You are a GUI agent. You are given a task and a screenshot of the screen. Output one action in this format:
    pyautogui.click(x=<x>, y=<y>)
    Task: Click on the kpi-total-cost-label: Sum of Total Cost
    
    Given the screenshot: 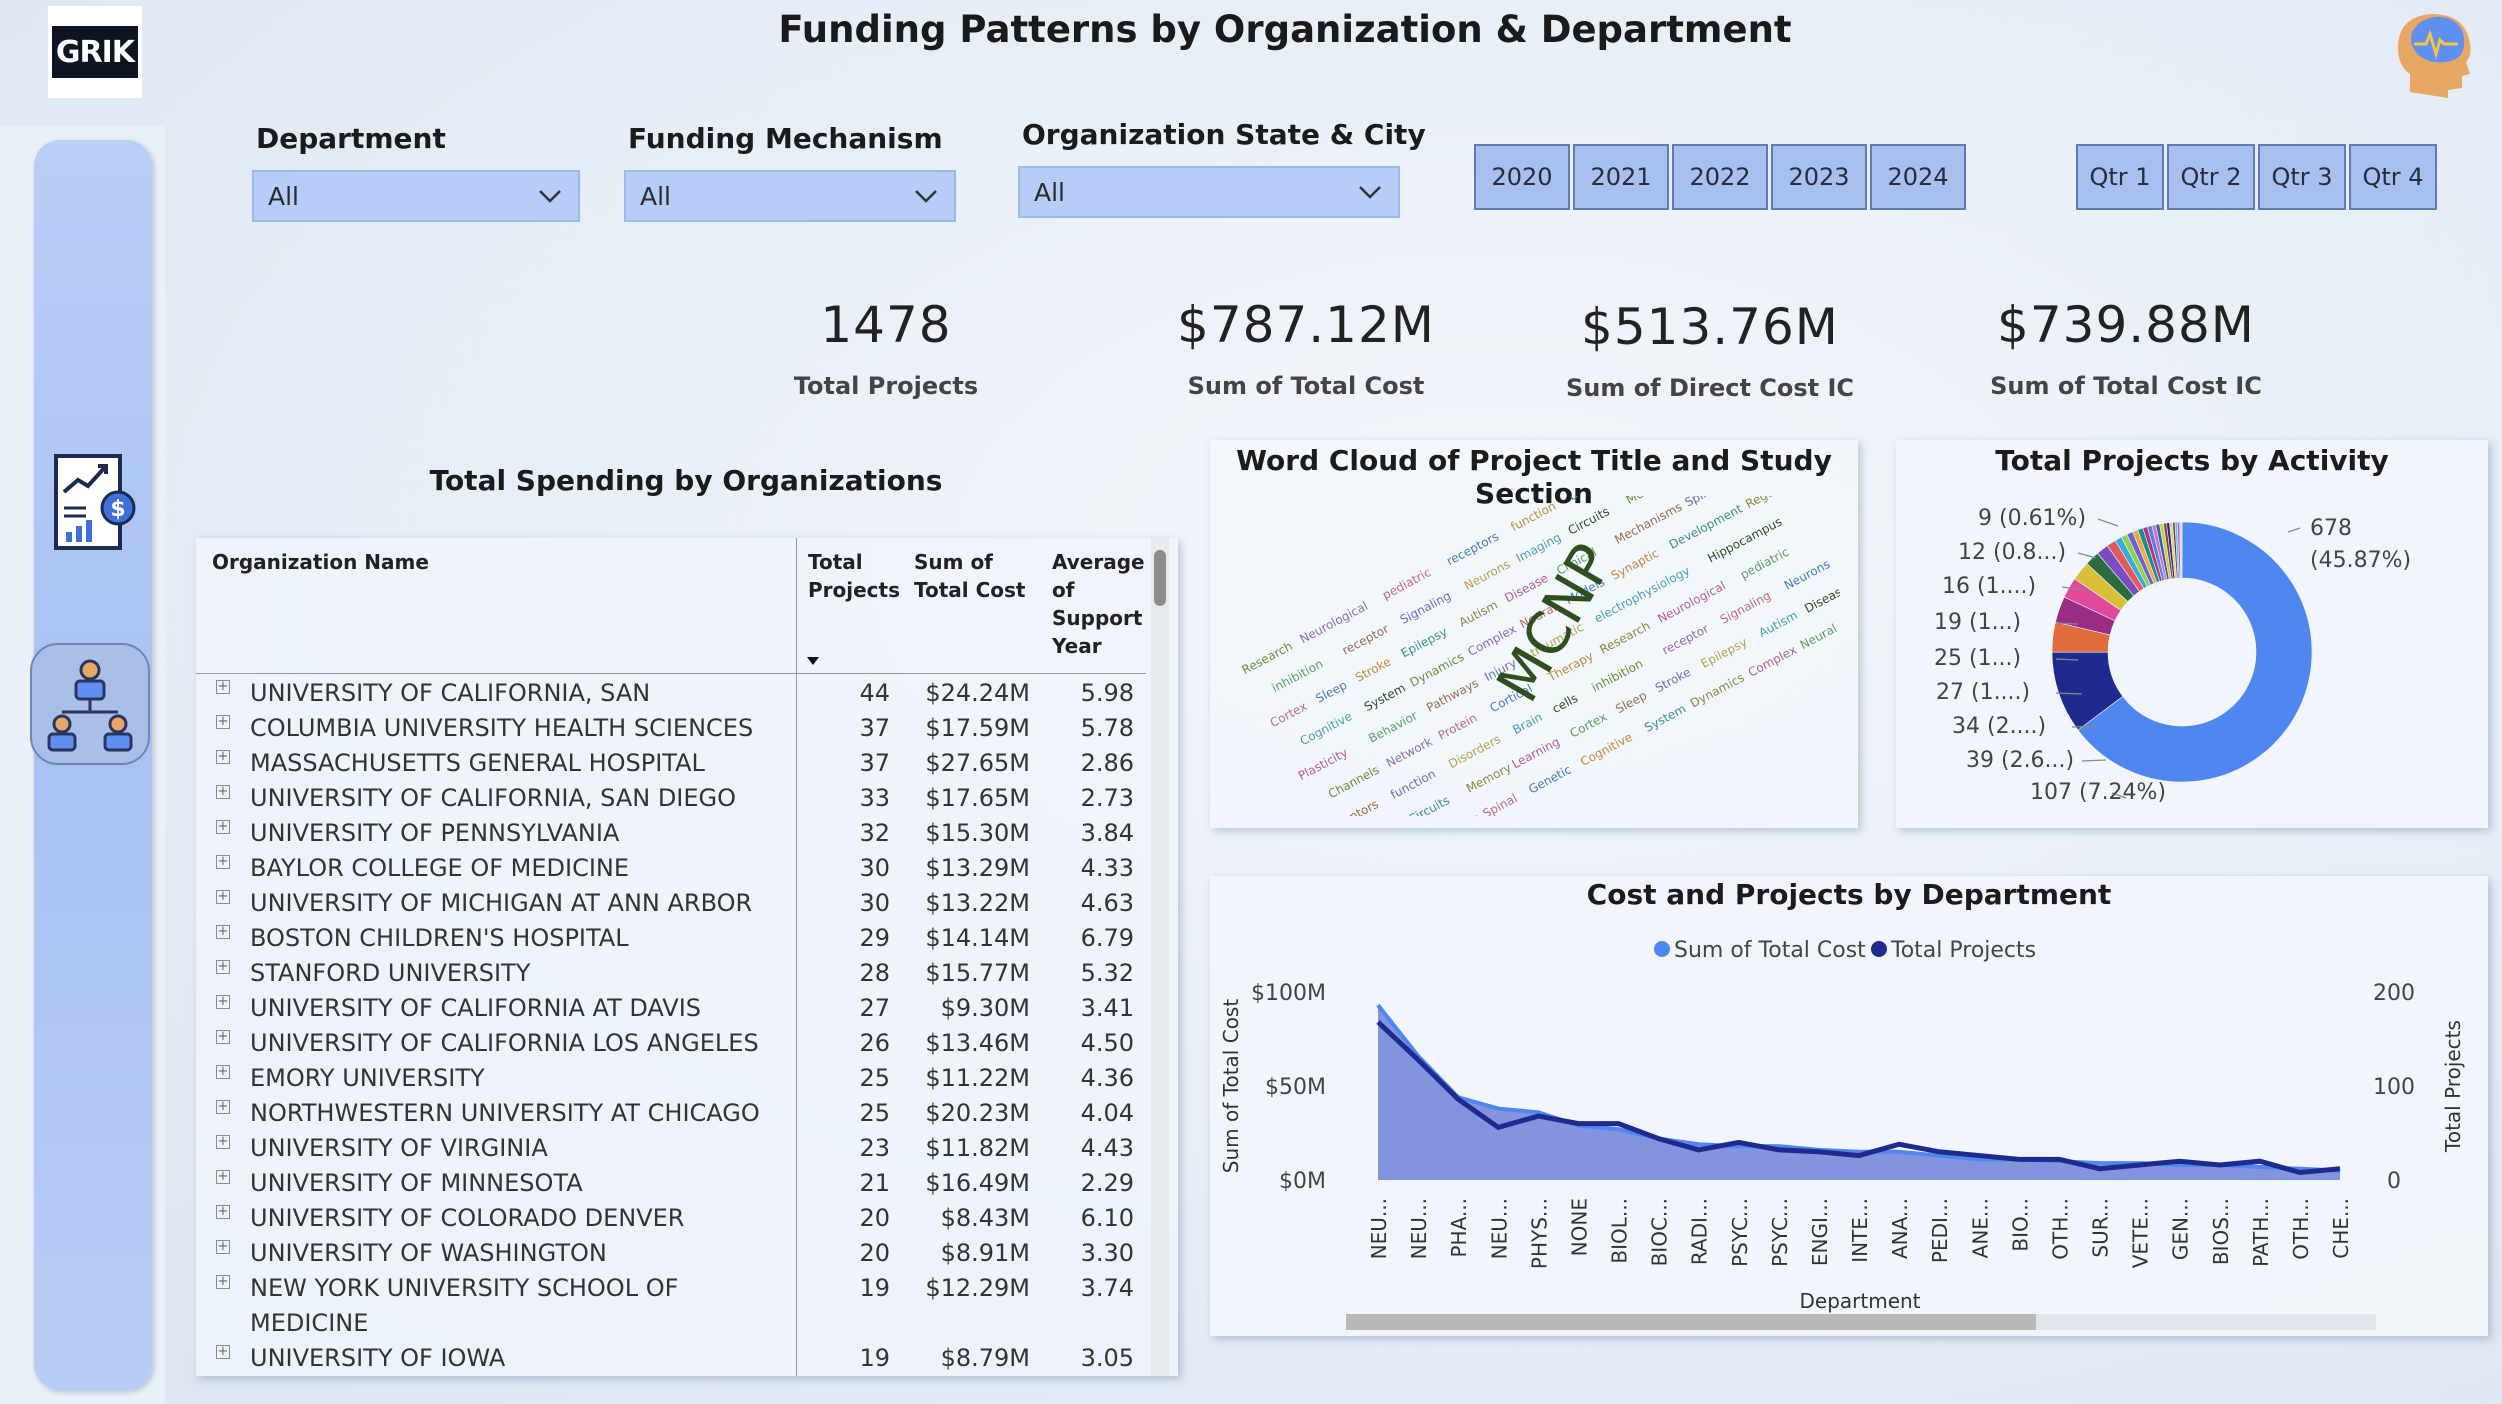 What is the action you would take?
    pyautogui.click(x=1306, y=386)
    